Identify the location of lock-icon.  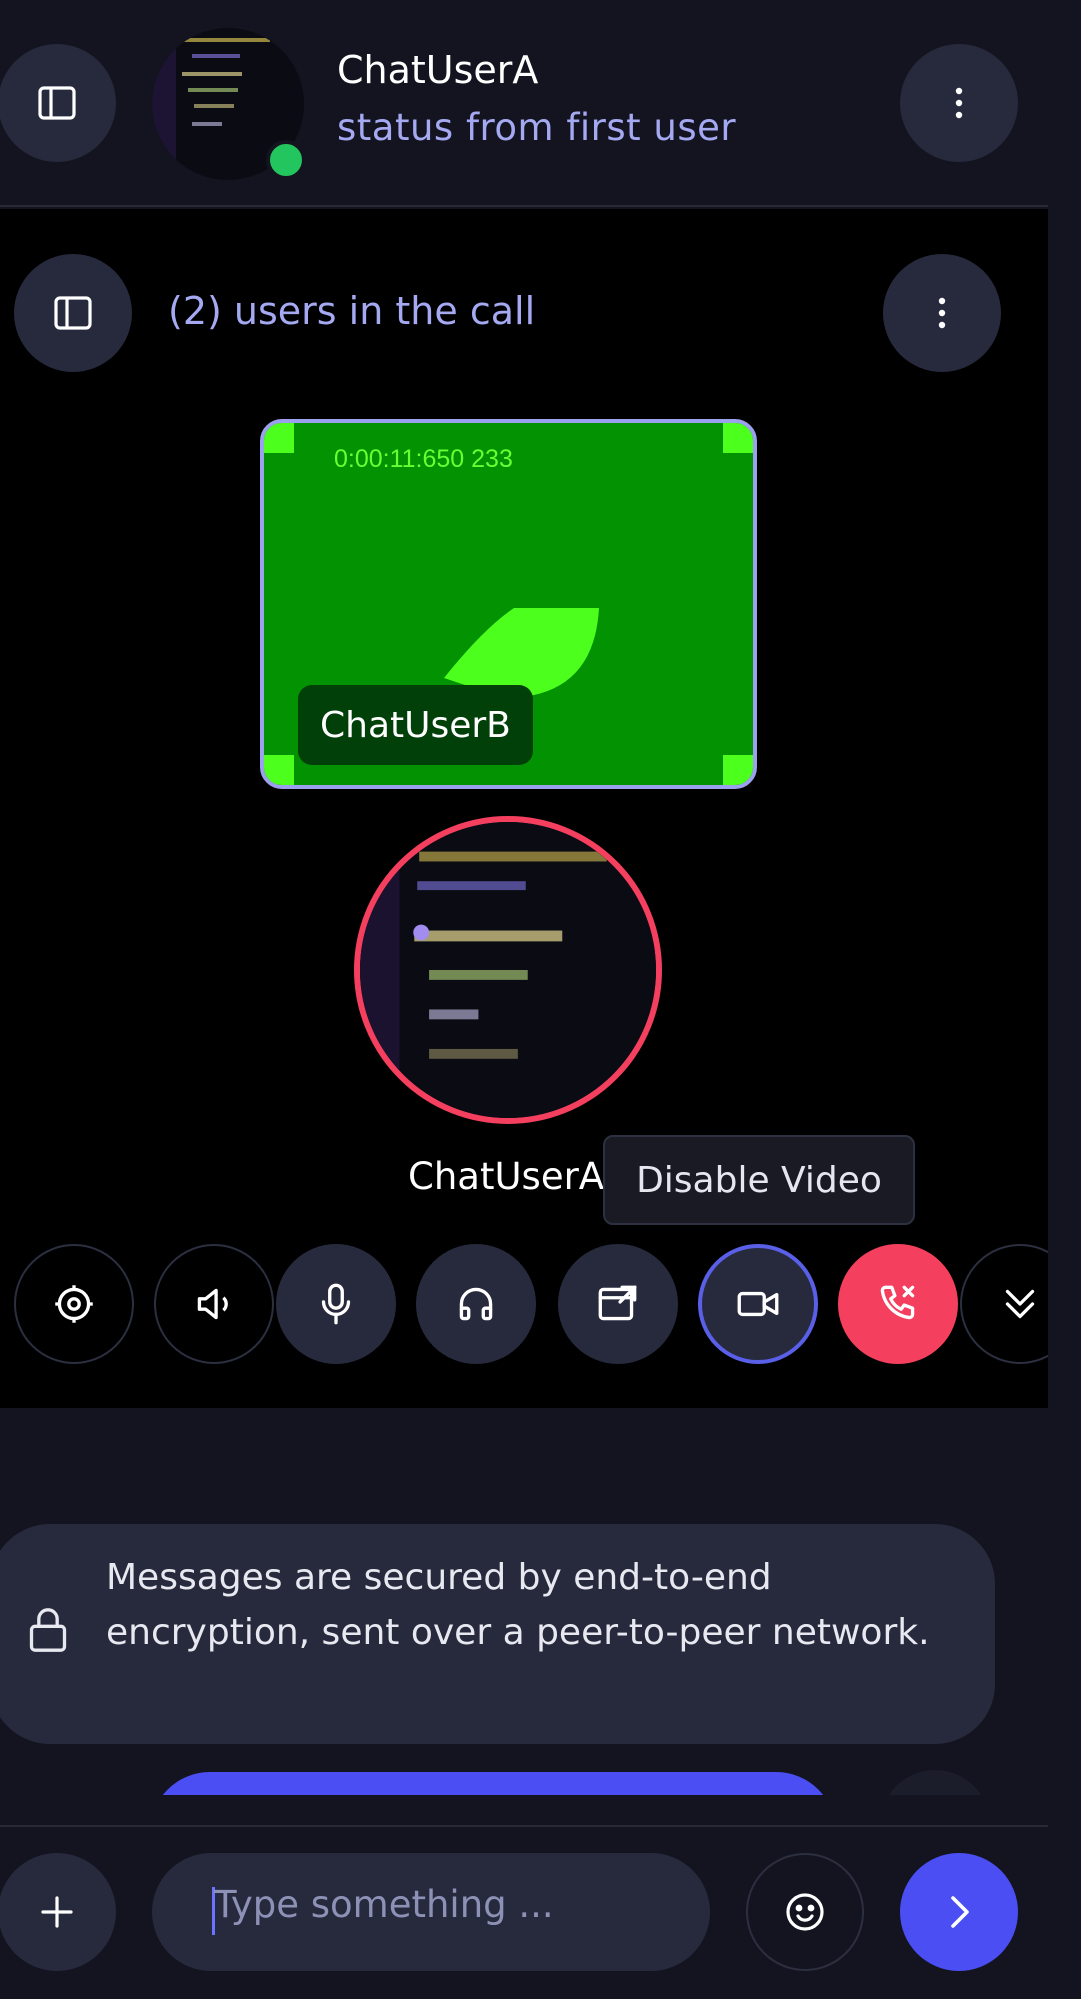
(48, 1630).